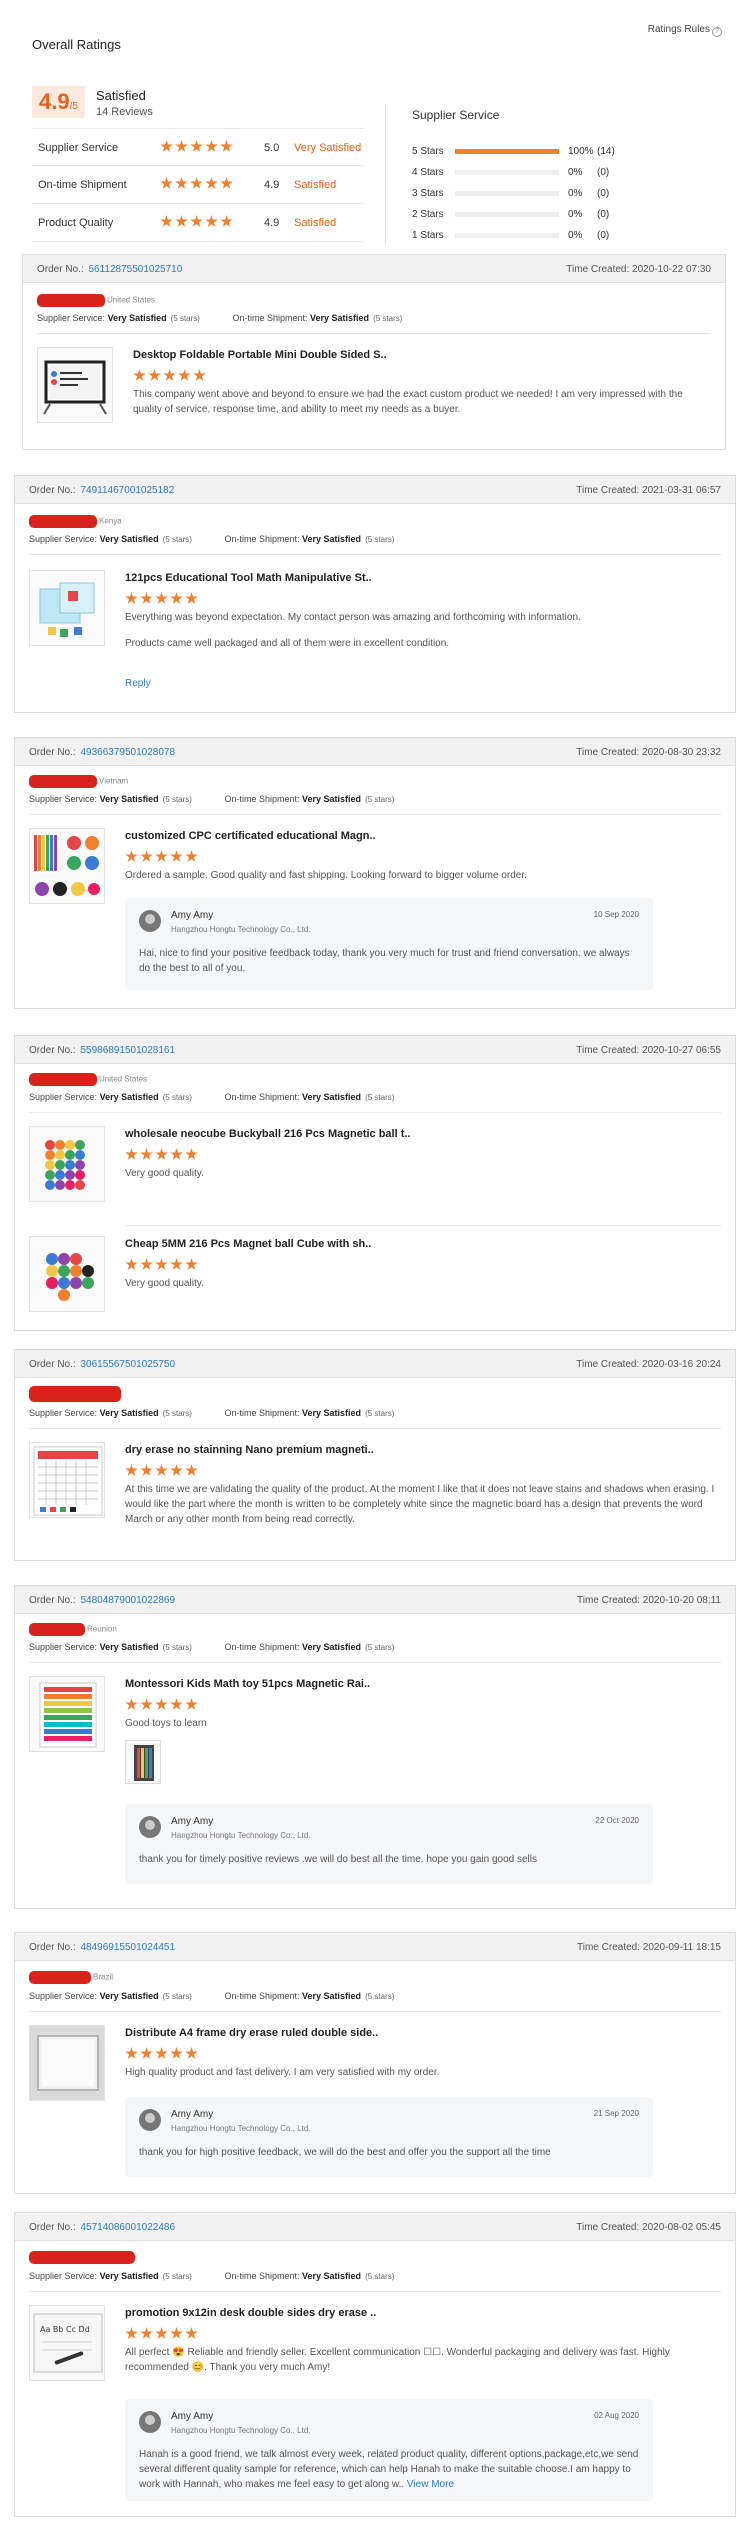  I want to click on time-created: Time Created: 2021-03-31 06:57, so click(648, 490).